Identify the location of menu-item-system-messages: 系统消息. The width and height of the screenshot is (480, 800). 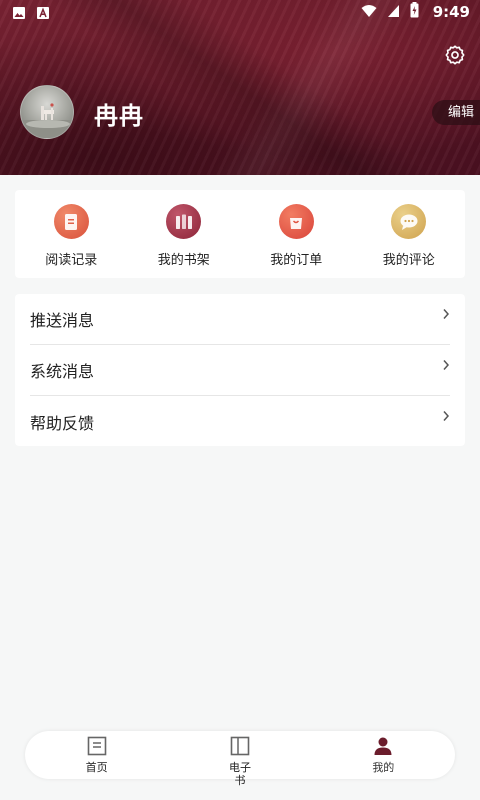
(240, 370).